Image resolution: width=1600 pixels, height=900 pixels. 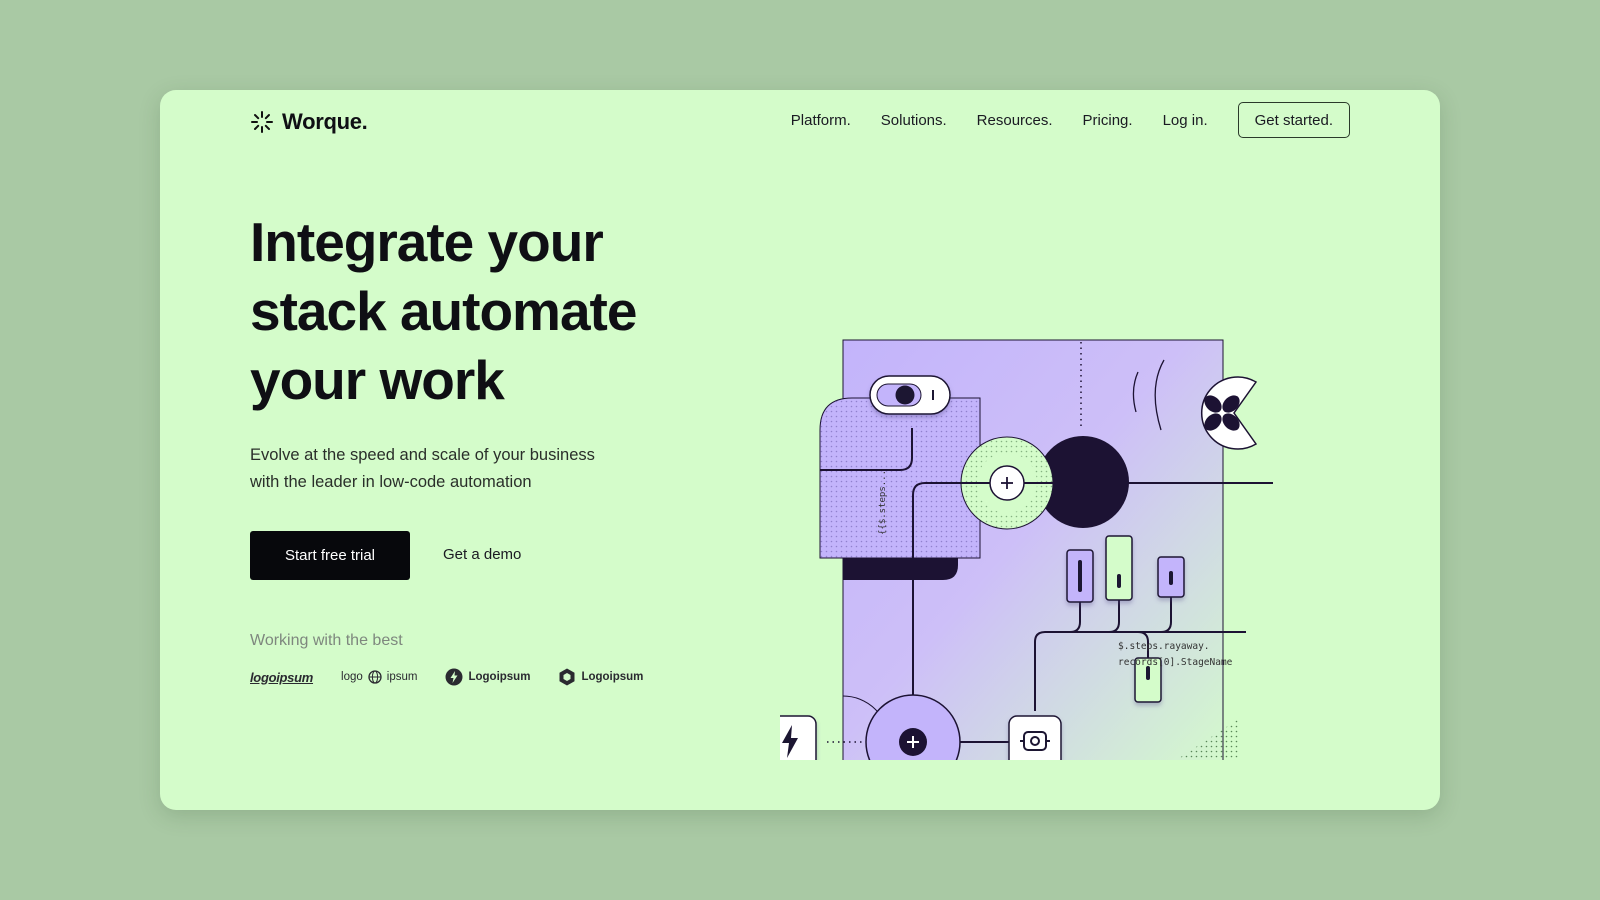 I want to click on partner-logo-text: logoipsum, so click(x=282, y=677).